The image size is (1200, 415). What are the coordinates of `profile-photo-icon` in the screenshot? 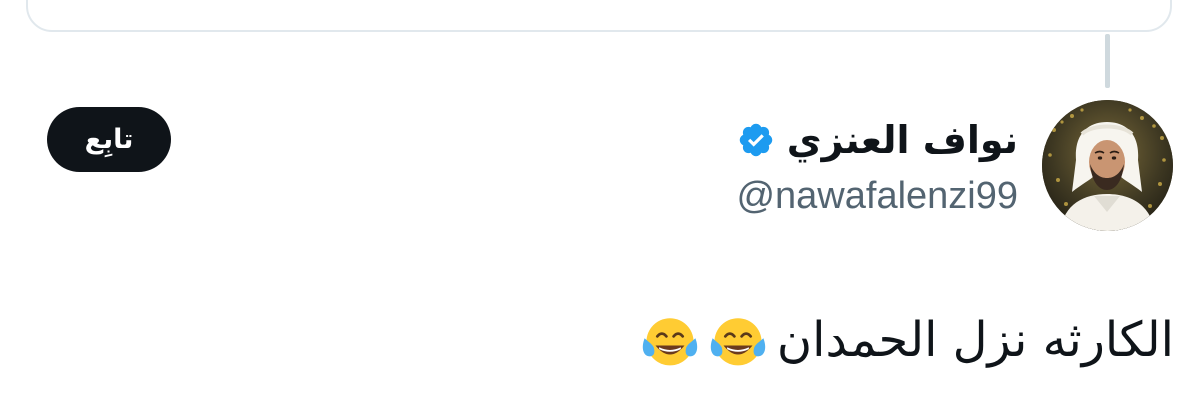 It's located at (1107, 165).